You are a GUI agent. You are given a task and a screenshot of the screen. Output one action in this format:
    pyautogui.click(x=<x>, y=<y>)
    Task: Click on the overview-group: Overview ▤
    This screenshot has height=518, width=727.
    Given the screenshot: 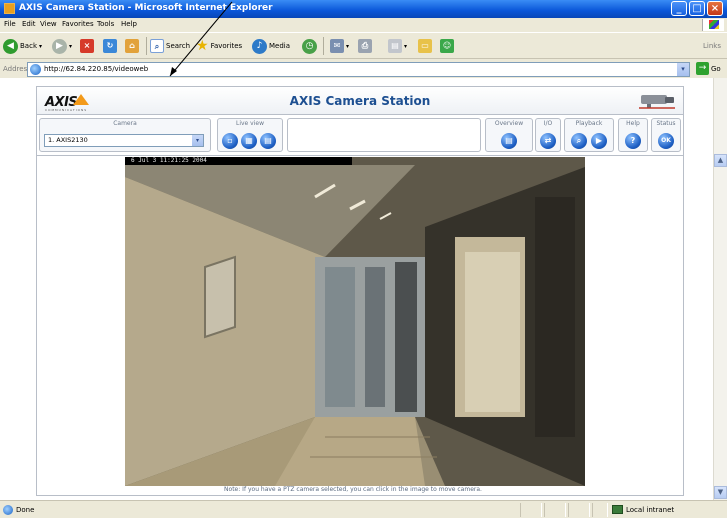 What is the action you would take?
    pyautogui.click(x=509, y=135)
    